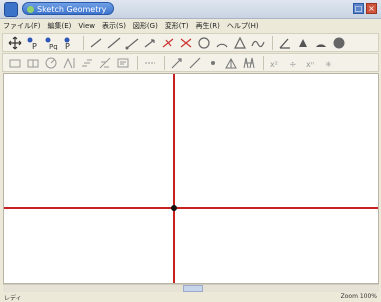 This screenshot has height=302, width=381. I want to click on menu-transform: 変形(T), so click(177, 26).